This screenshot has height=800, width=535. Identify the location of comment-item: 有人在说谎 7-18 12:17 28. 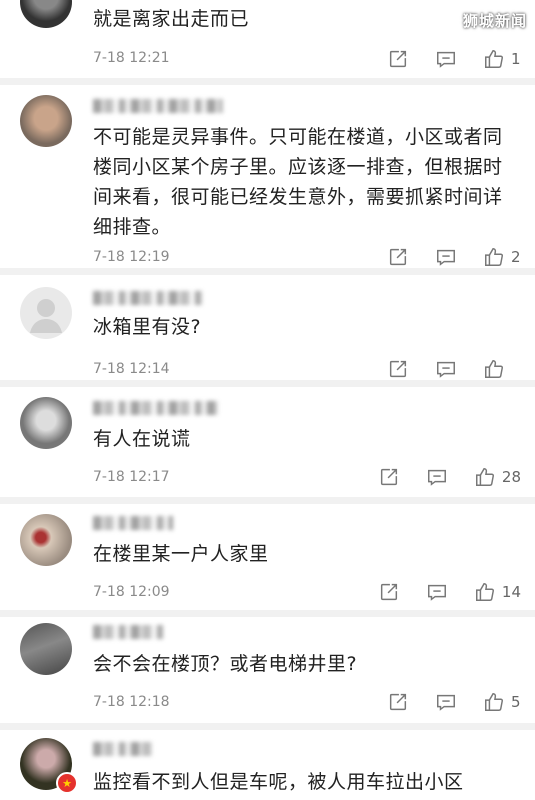
(267, 442).